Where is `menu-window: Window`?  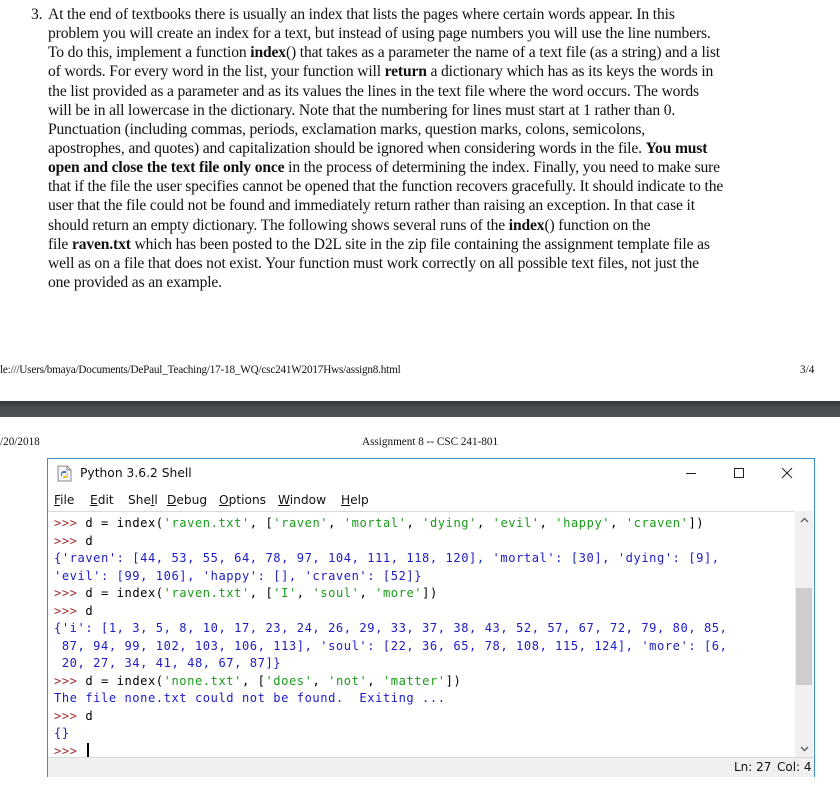
menu-window: Window is located at coordinates (302, 500).